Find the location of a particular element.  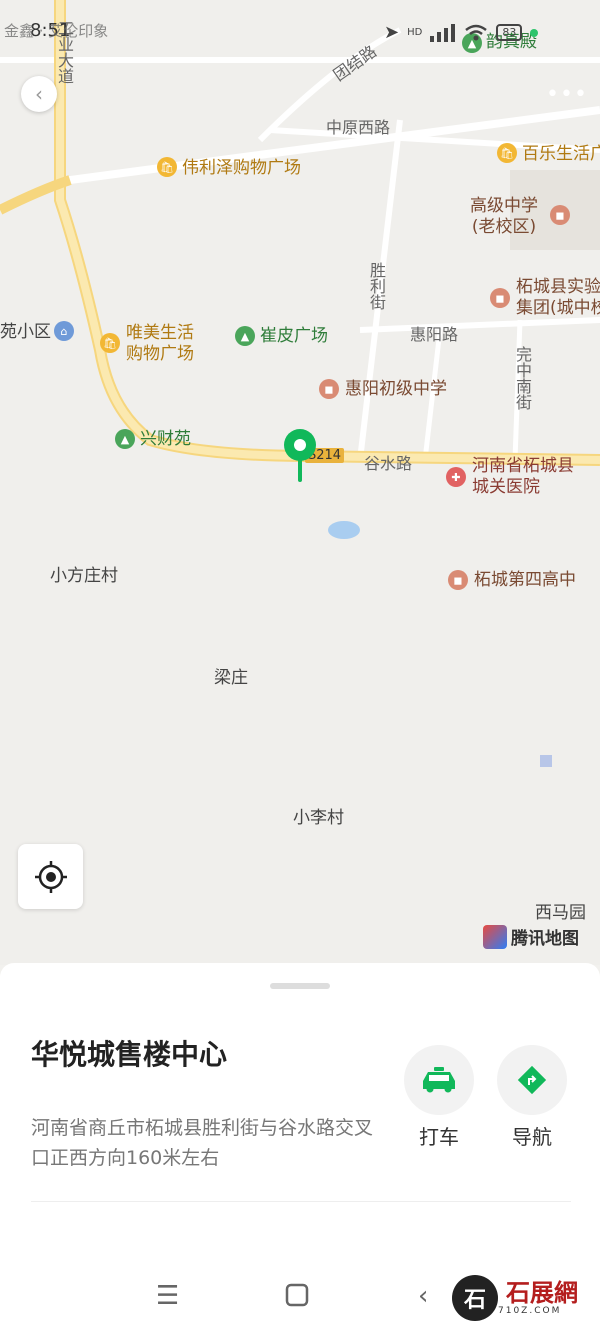

home-nav-button is located at coordinates (297, 1298).